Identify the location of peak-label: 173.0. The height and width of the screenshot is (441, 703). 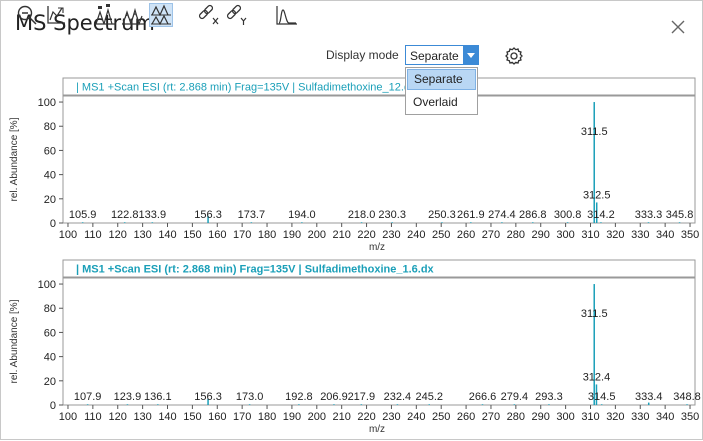
(250, 397).